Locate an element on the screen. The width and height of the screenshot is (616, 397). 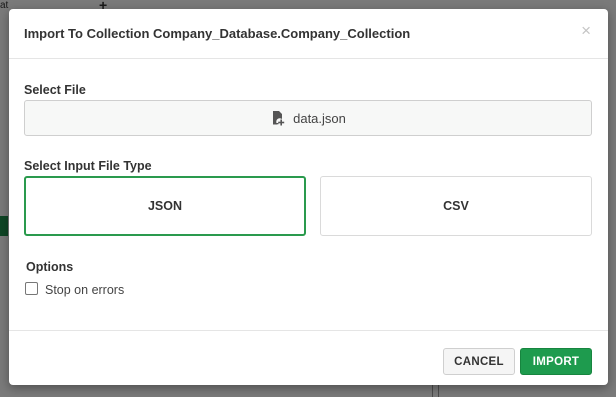
close-icon: × is located at coordinates (586, 30).